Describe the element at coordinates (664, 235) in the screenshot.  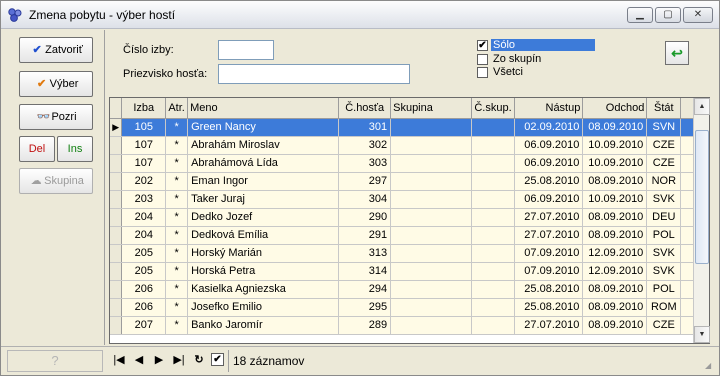
I see `cell-stat: POL` at that location.